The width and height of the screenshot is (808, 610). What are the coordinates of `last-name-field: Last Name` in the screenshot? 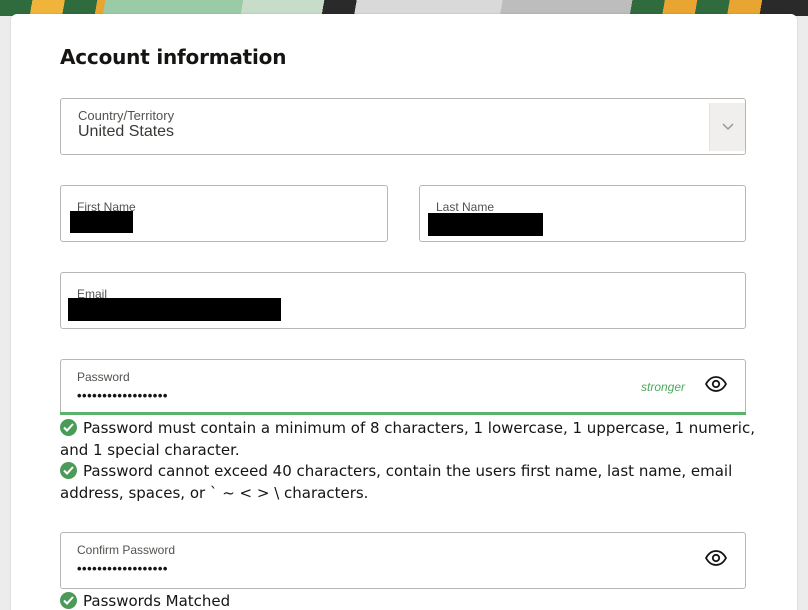 It's located at (582, 213).